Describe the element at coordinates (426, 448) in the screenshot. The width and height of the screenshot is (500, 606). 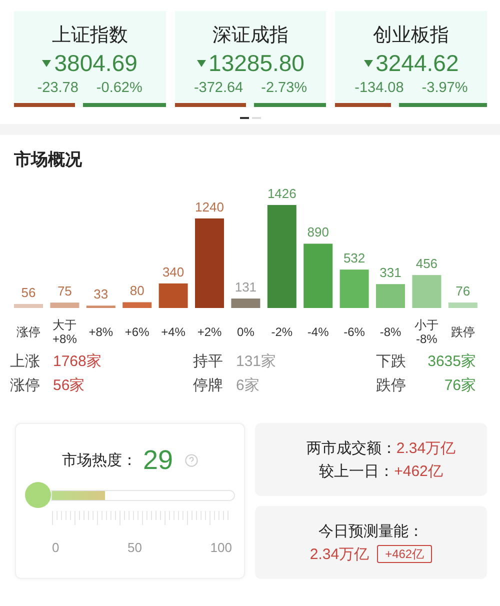
I see `turnover-value: 2.34万亿` at that location.